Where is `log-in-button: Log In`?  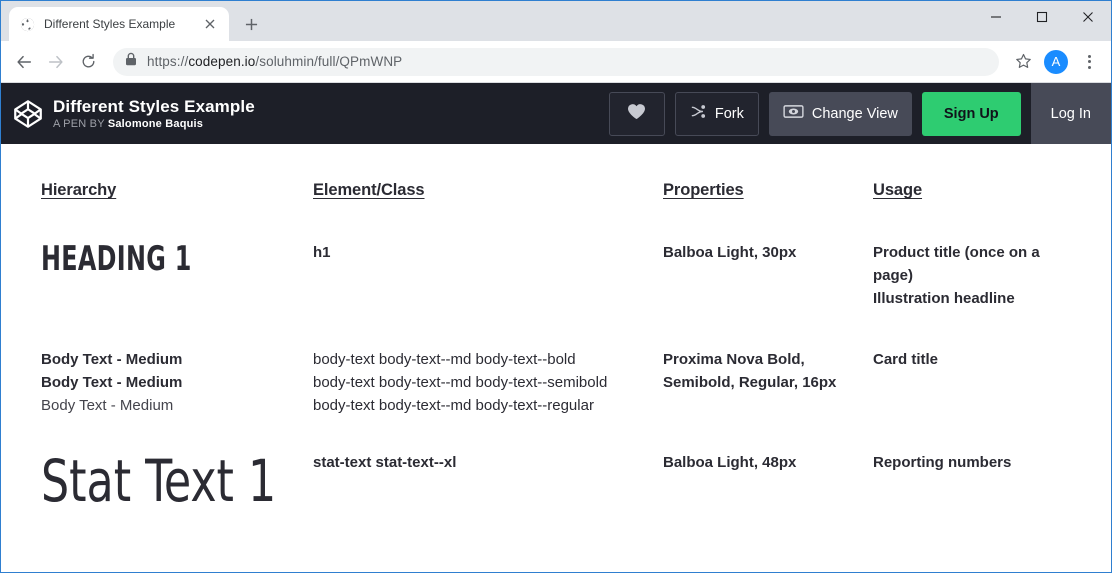 log-in-button: Log In is located at coordinates (1070, 113).